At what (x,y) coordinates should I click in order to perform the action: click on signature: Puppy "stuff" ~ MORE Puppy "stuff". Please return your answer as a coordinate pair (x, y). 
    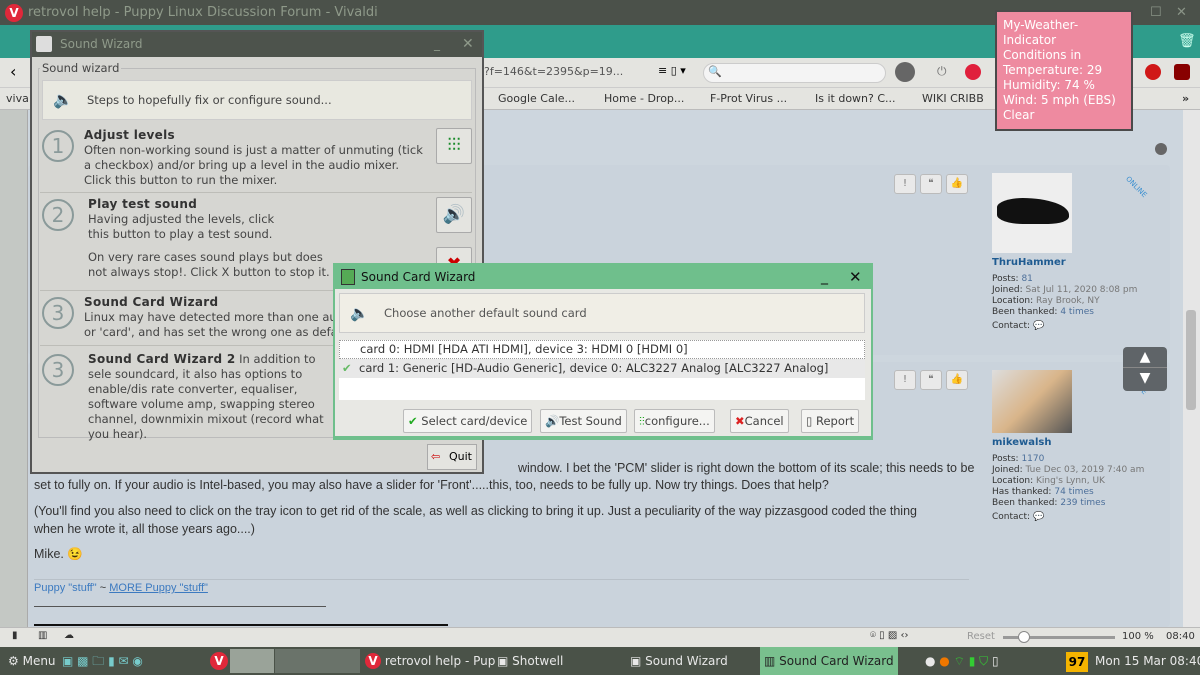
    Looking at the image, I should click on (121, 588).